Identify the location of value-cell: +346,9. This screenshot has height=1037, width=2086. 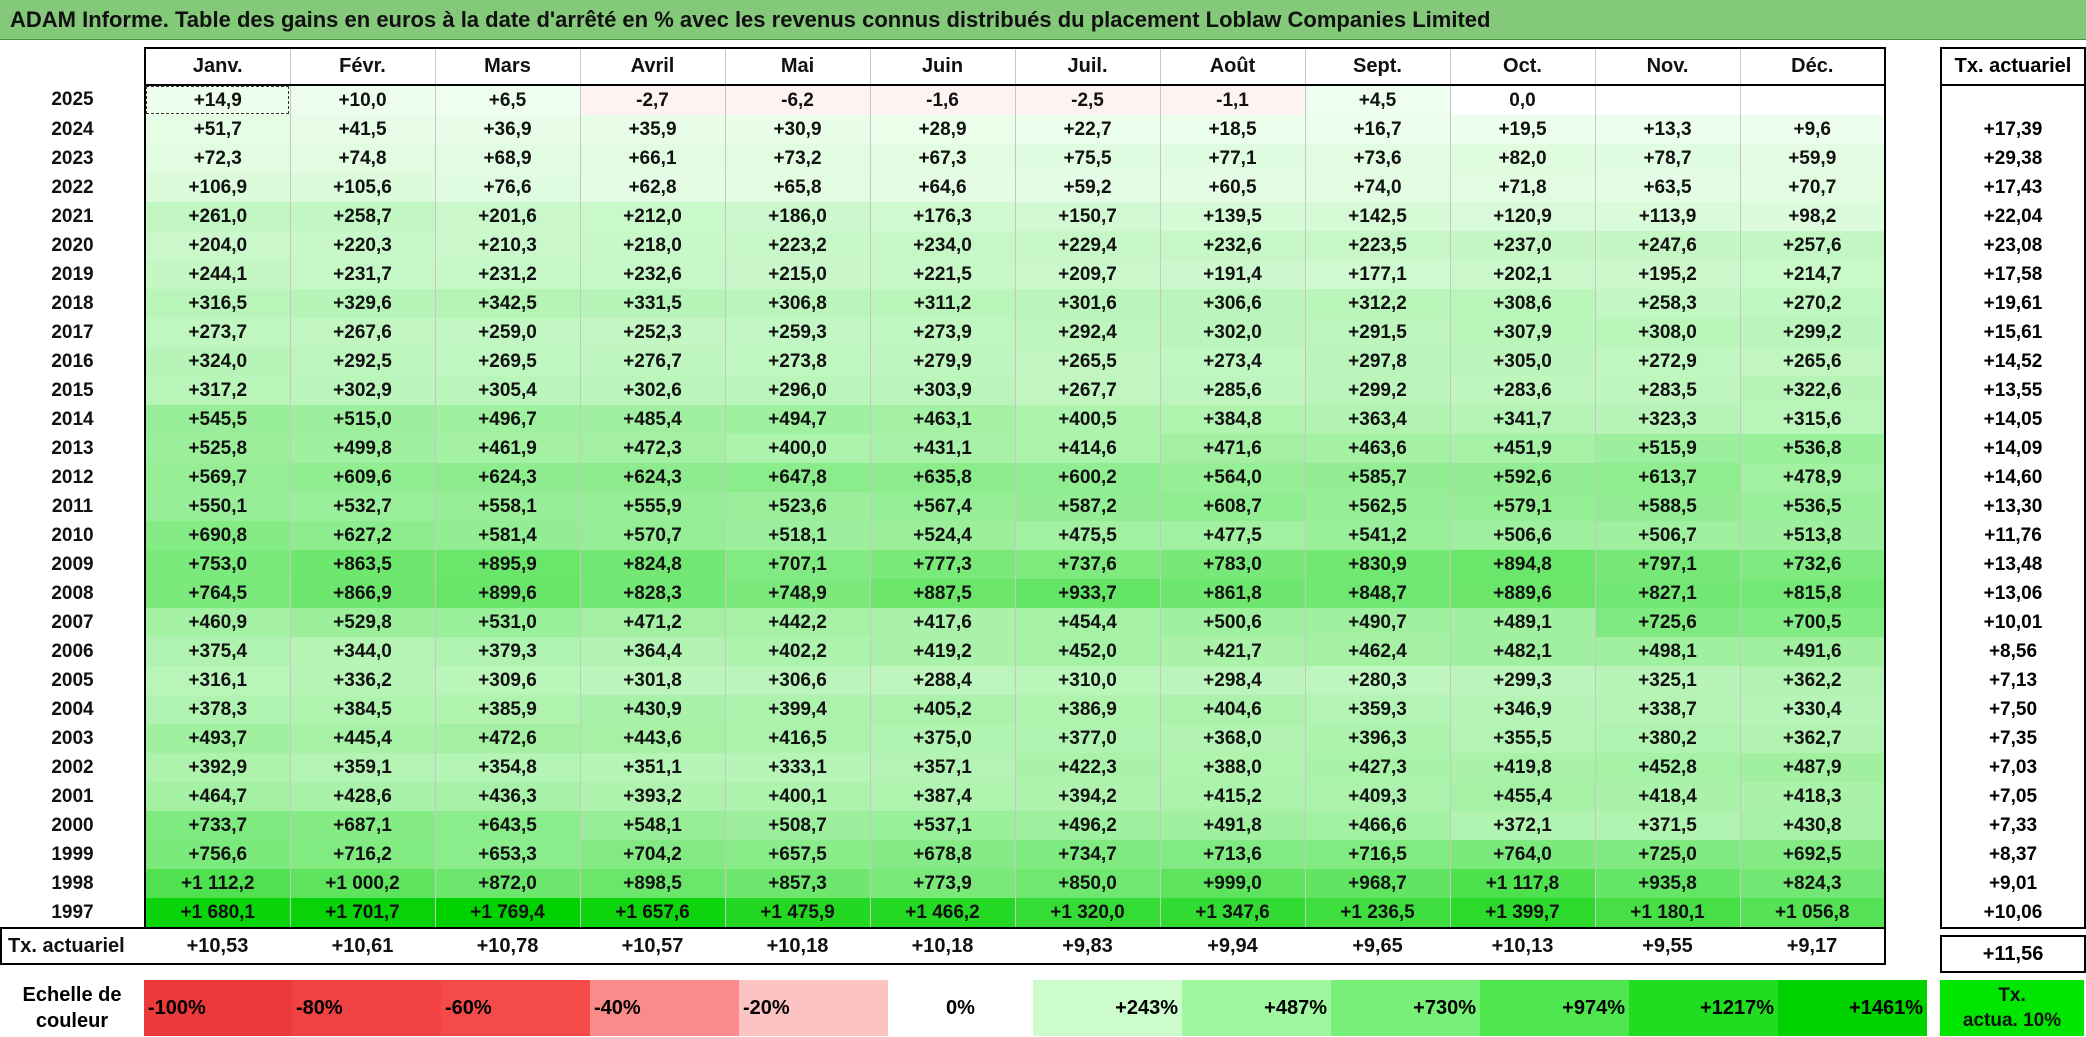
(1522, 709).